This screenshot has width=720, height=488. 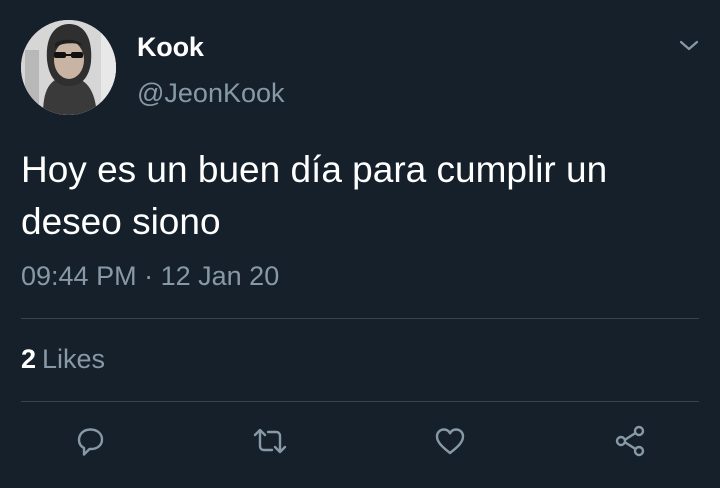 What do you see at coordinates (220, 276) in the screenshot?
I see `tweet-date: 12 Jan 20` at bounding box center [220, 276].